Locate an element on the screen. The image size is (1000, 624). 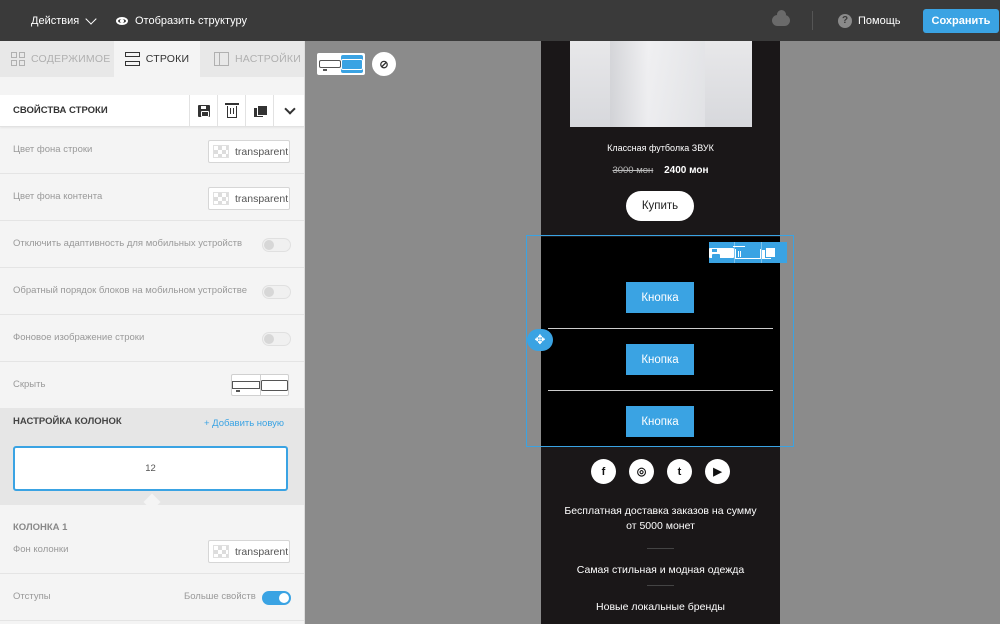
help-label: Помощь is located at coordinates (879, 20).